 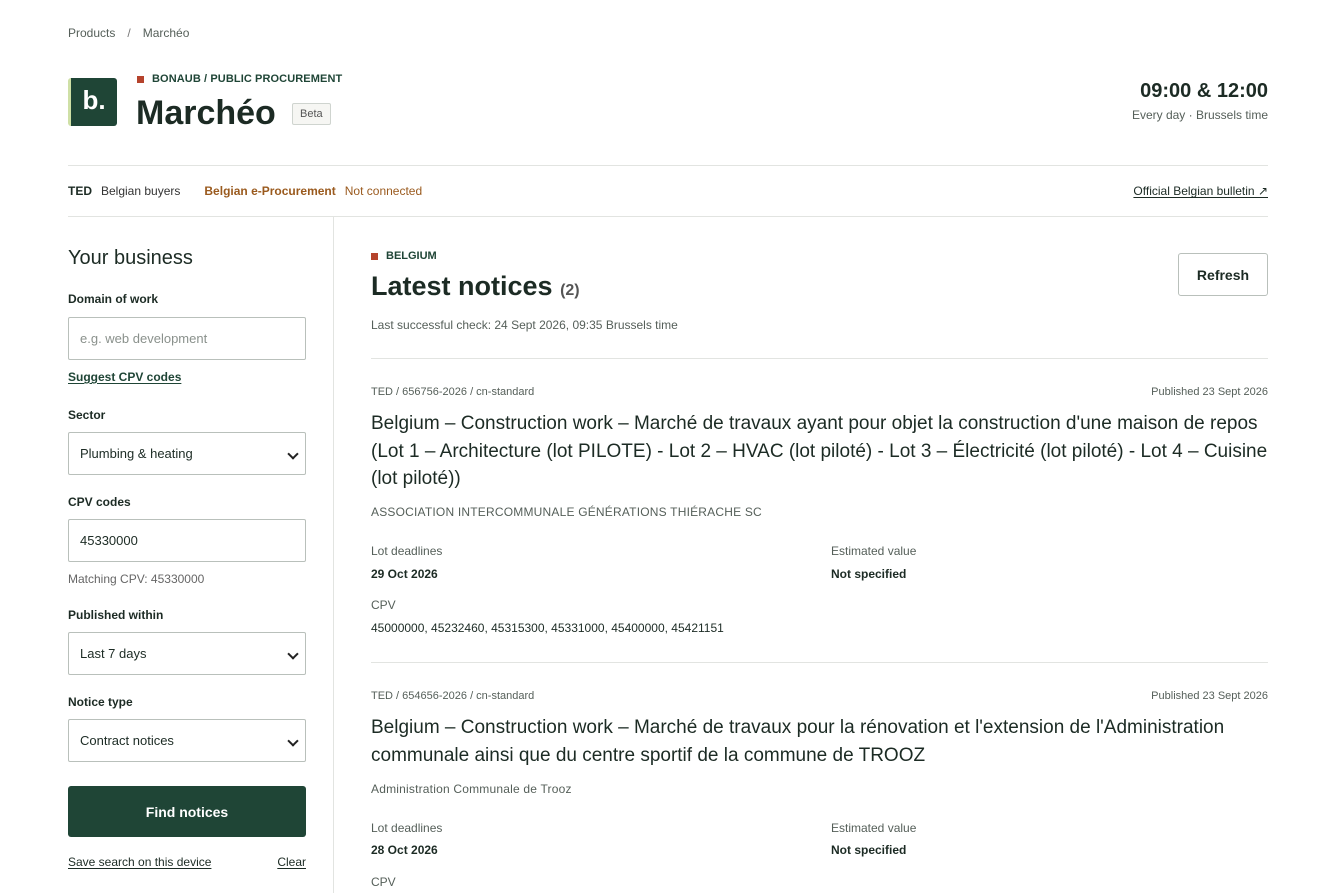 I want to click on schedule-subtitle: Every day · Brussels time, so click(x=1199, y=115).